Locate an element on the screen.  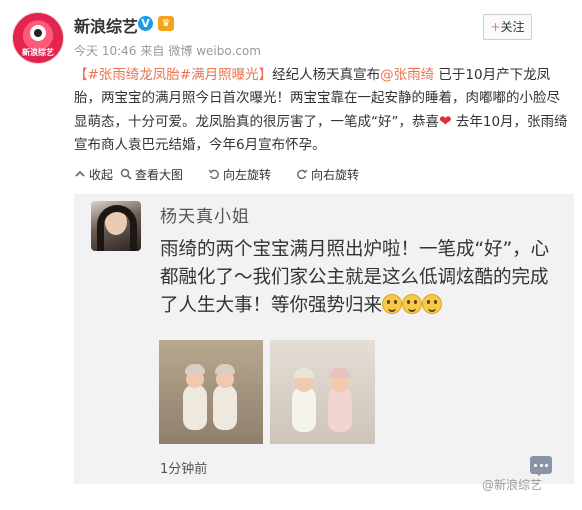
post-meta: 今天 10:46 来自 微博 weibo.com is located at coordinates (169, 50).